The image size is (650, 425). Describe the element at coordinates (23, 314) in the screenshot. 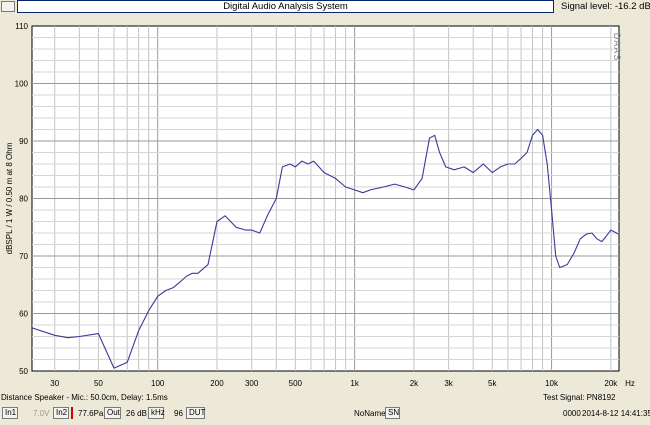

I see `y-tick-label: 60` at that location.